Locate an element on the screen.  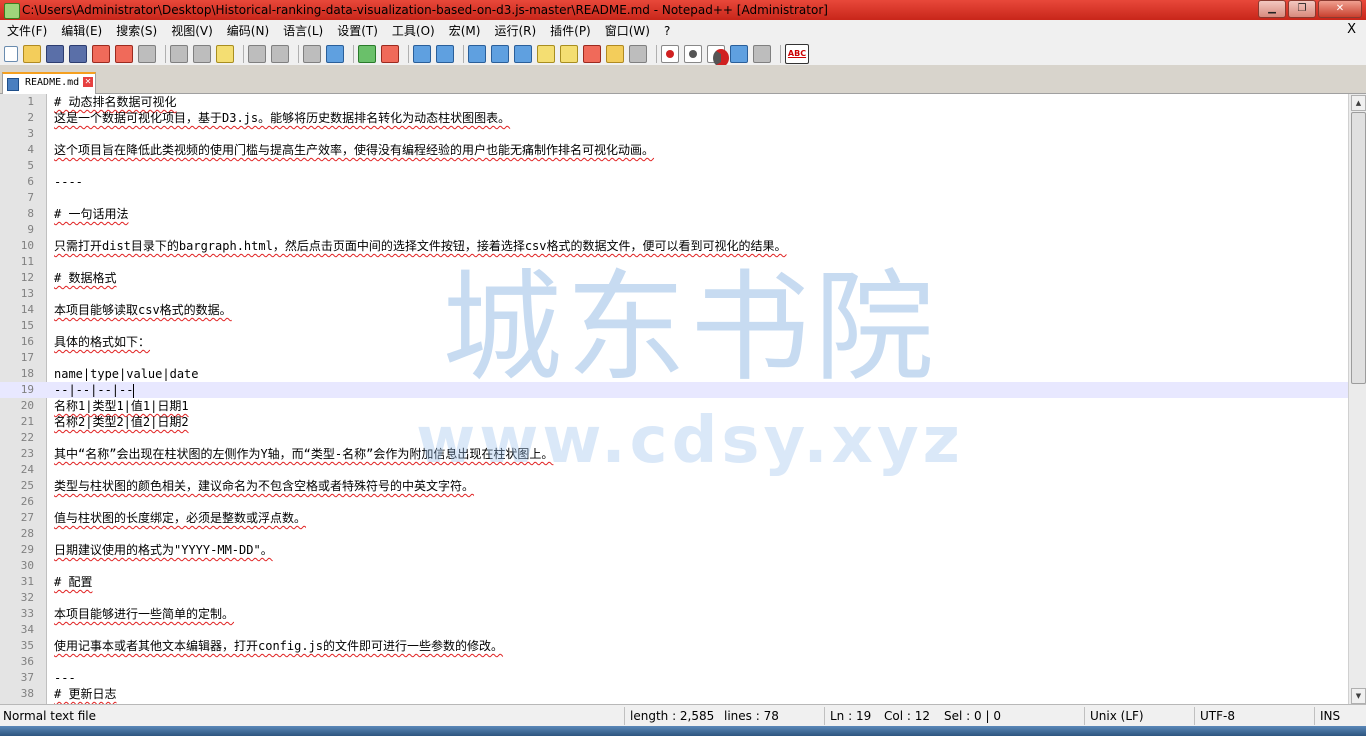
menu-item: 宏(M) is located at coordinates (465, 30).